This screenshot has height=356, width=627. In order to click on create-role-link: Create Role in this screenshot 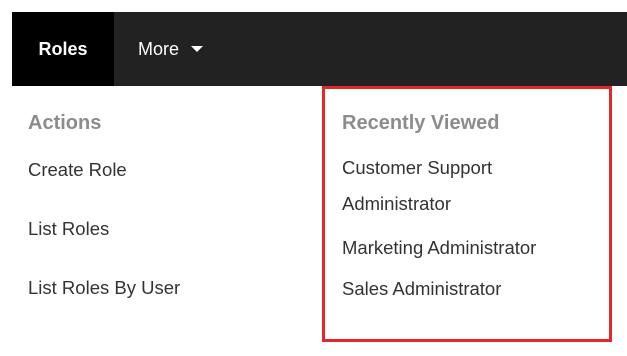, I will do `click(168, 169)`.